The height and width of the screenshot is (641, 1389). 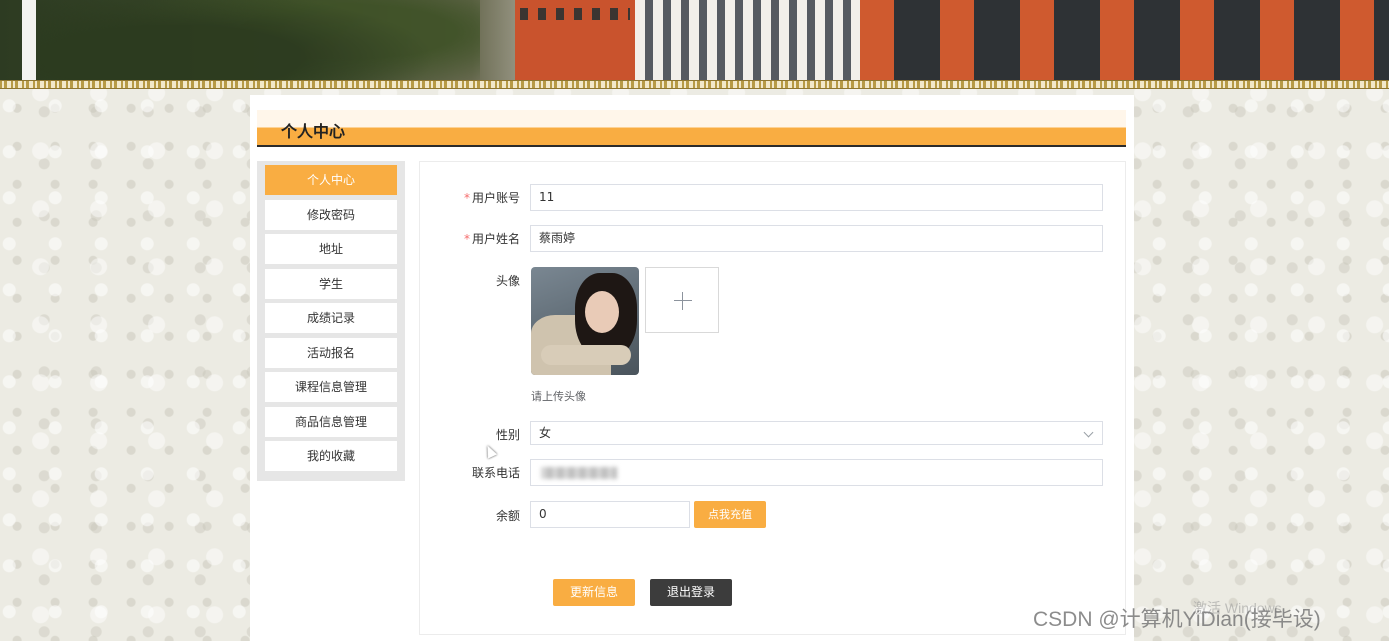 What do you see at coordinates (694, 84) in the screenshot?
I see `decorative-border` at bounding box center [694, 84].